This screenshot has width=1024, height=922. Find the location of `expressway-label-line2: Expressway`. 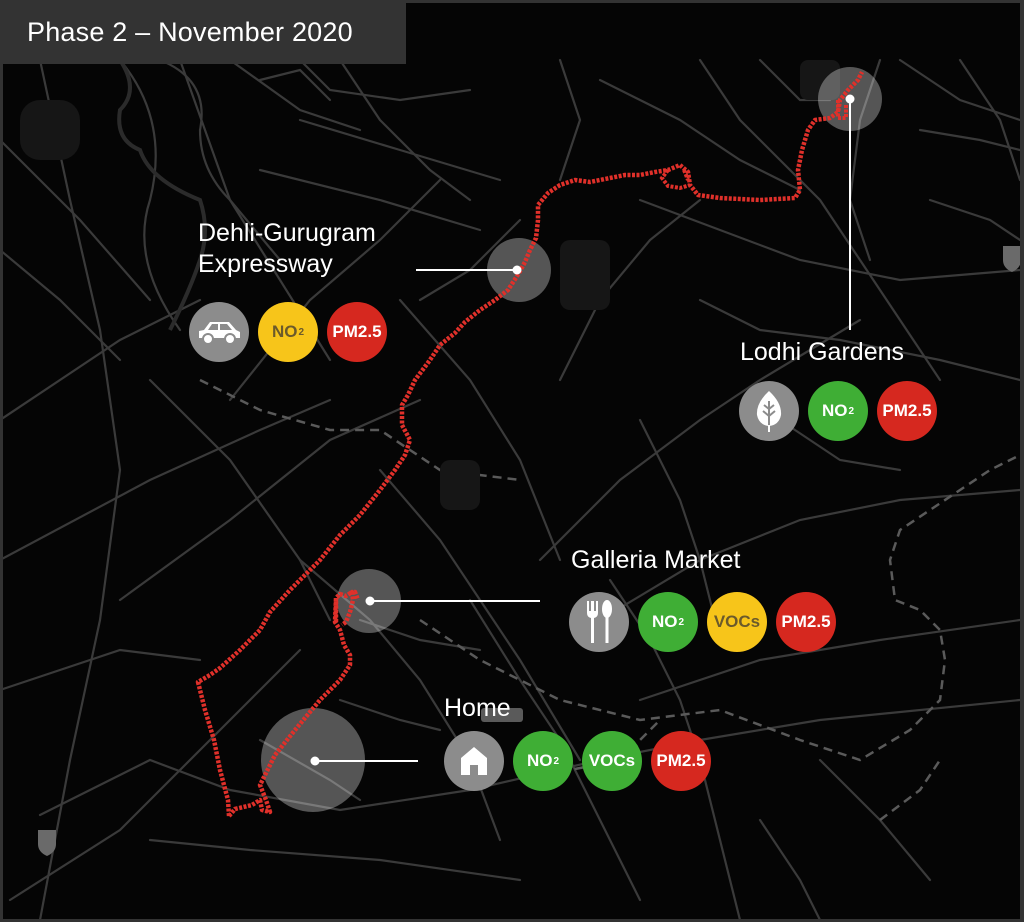

expressway-label-line2: Expressway is located at coordinates (265, 264).